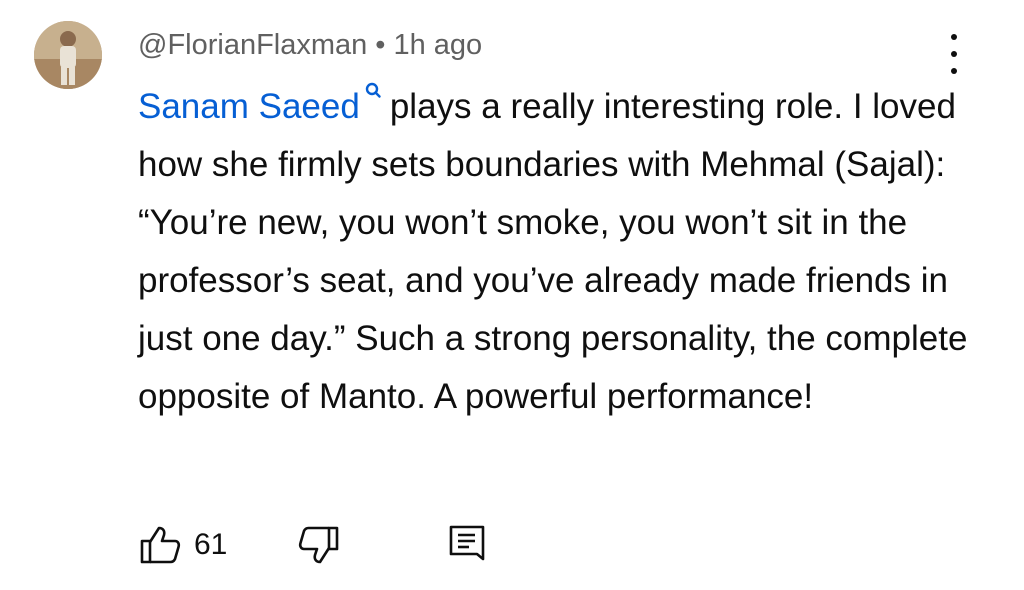 This screenshot has width=1024, height=590. I want to click on search-icon, so click(373, 90).